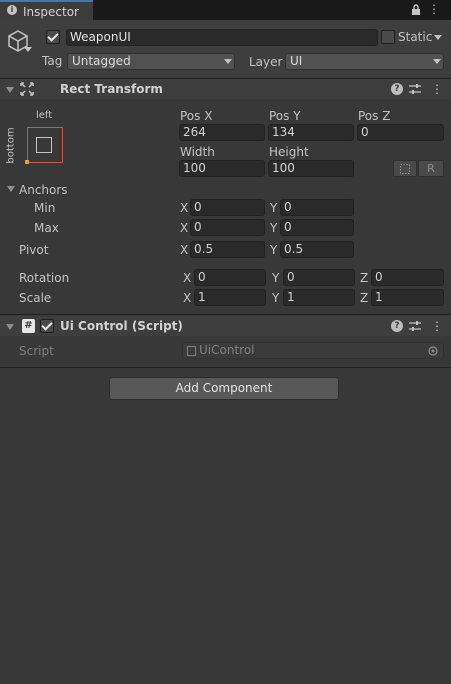 This screenshot has width=451, height=684. What do you see at coordinates (191, 351) in the screenshot?
I see `script-asset-icon` at bounding box center [191, 351].